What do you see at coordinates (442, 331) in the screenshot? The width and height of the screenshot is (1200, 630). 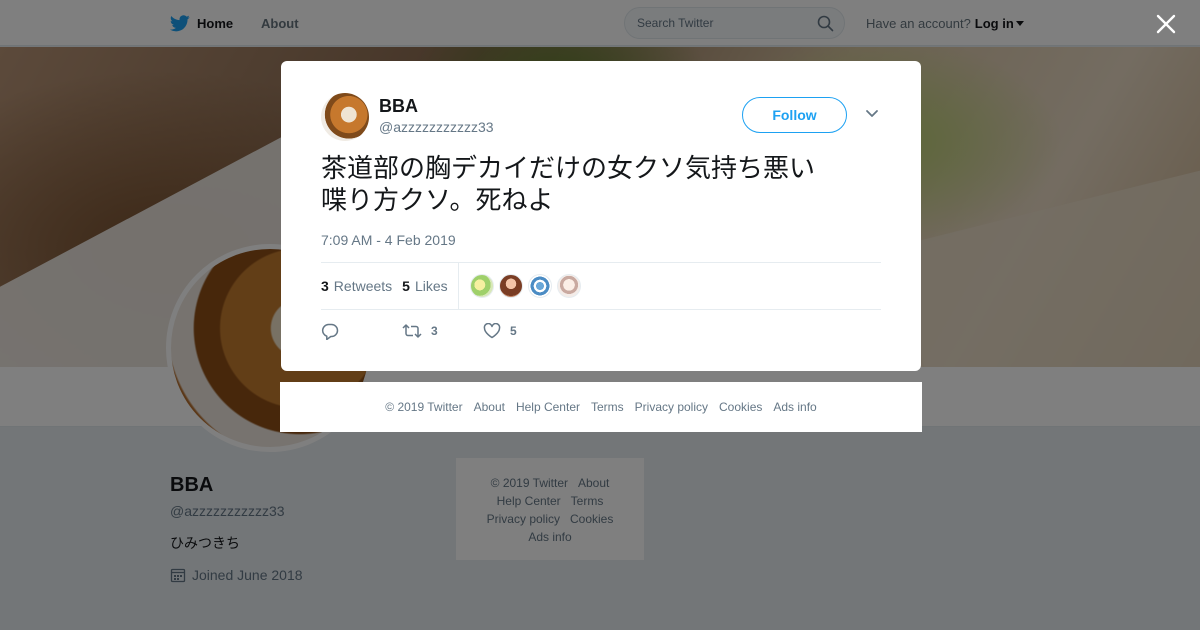 I see `retweet-action: 3` at bounding box center [442, 331].